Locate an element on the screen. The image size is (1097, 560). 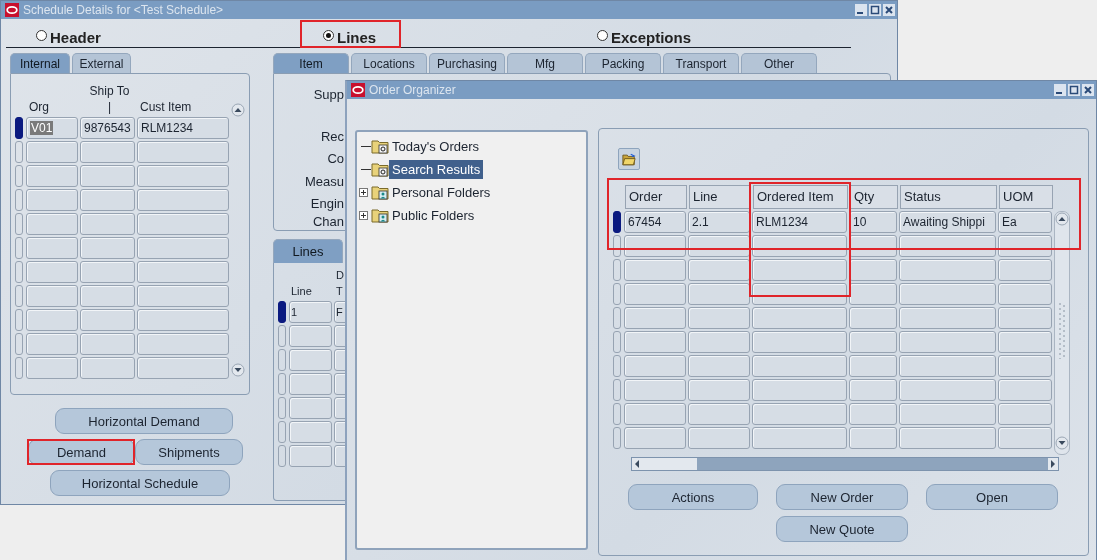
tab: Purchasing is located at coordinates (467, 63).